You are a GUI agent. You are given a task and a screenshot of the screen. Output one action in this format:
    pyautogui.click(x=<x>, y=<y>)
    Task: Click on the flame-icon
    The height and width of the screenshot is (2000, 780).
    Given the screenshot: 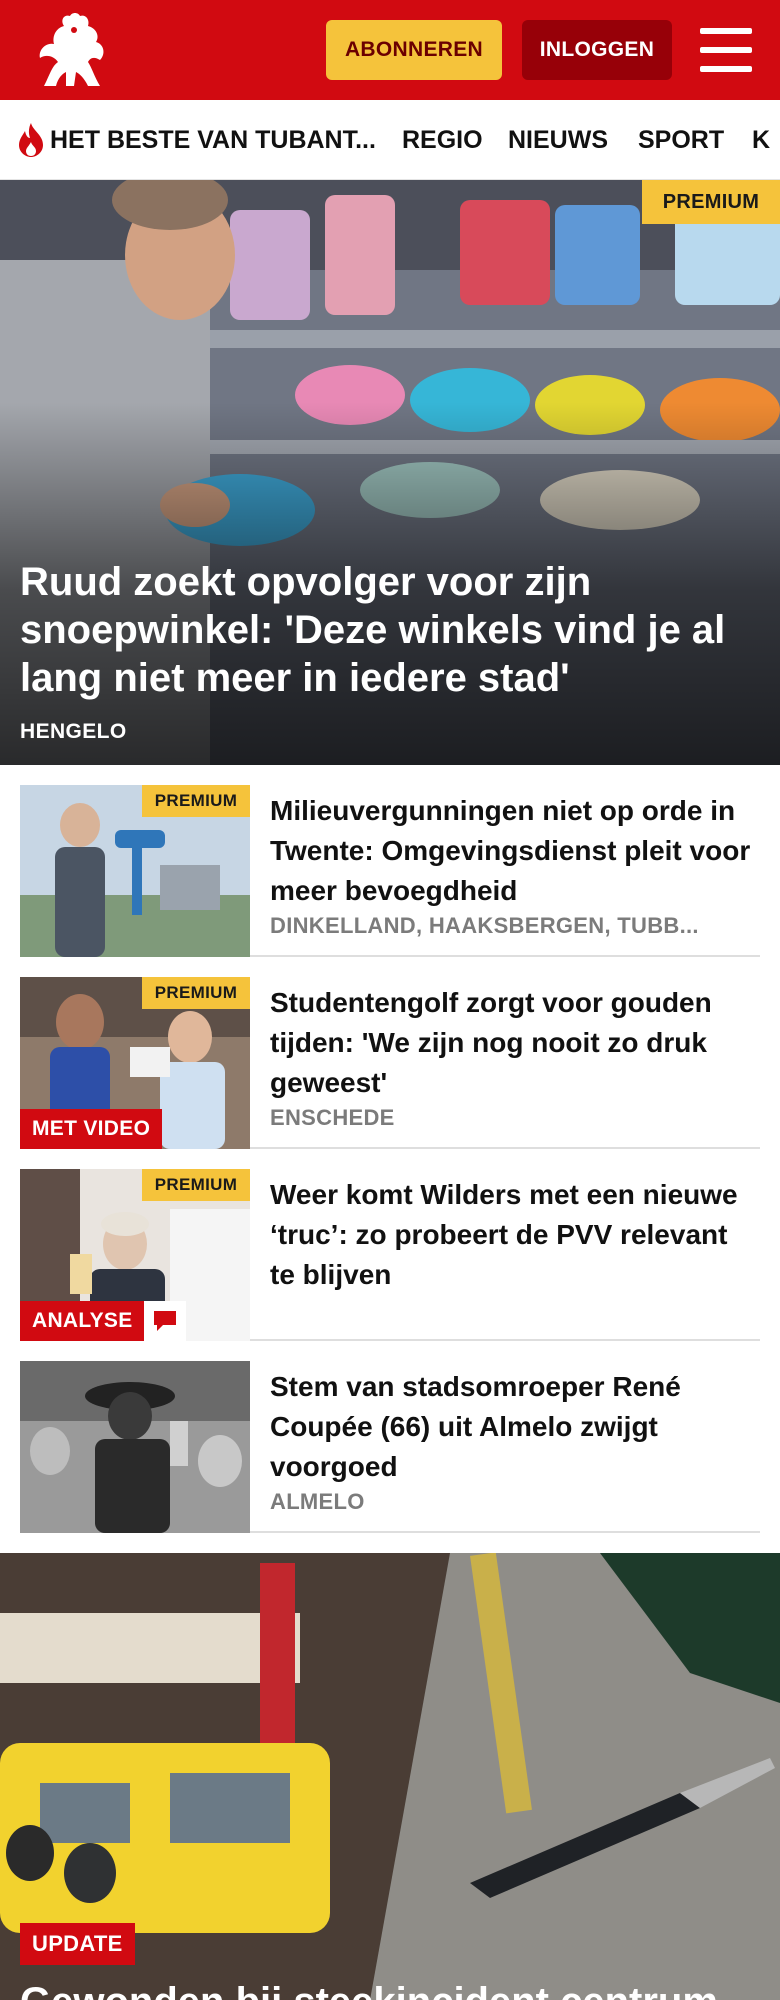 What is the action you would take?
    pyautogui.click(x=31, y=140)
    